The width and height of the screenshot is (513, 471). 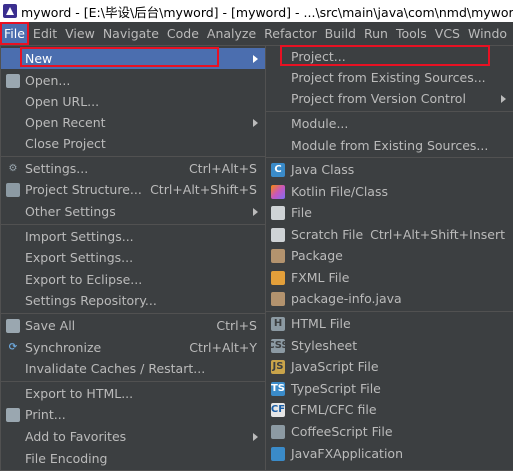 What do you see at coordinates (389, 453) in the screenshot?
I see `new-menu-item-javafx: JavaFXApplication` at bounding box center [389, 453].